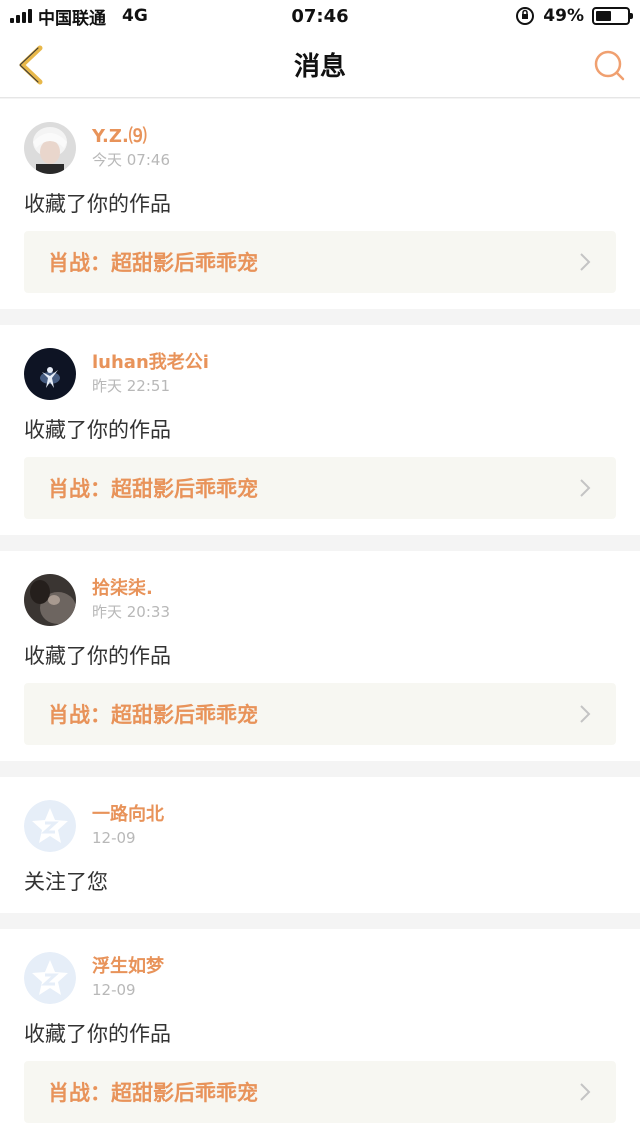 The height and width of the screenshot is (1138, 640). I want to click on status-left: 中国联通 4G, so click(110, 16).